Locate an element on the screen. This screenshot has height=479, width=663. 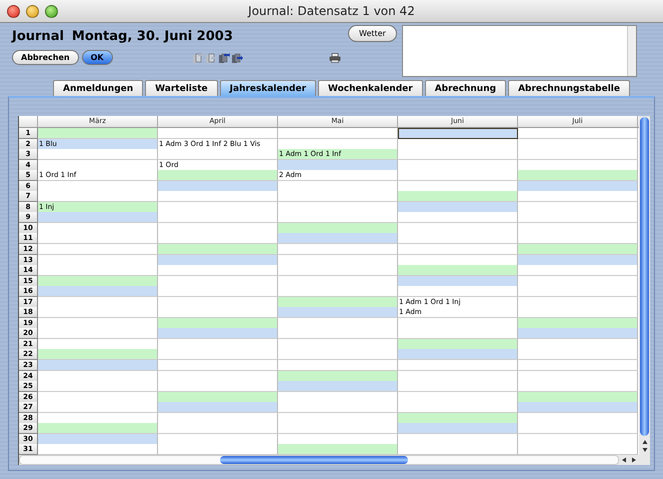
printer-icon is located at coordinates (334, 57).